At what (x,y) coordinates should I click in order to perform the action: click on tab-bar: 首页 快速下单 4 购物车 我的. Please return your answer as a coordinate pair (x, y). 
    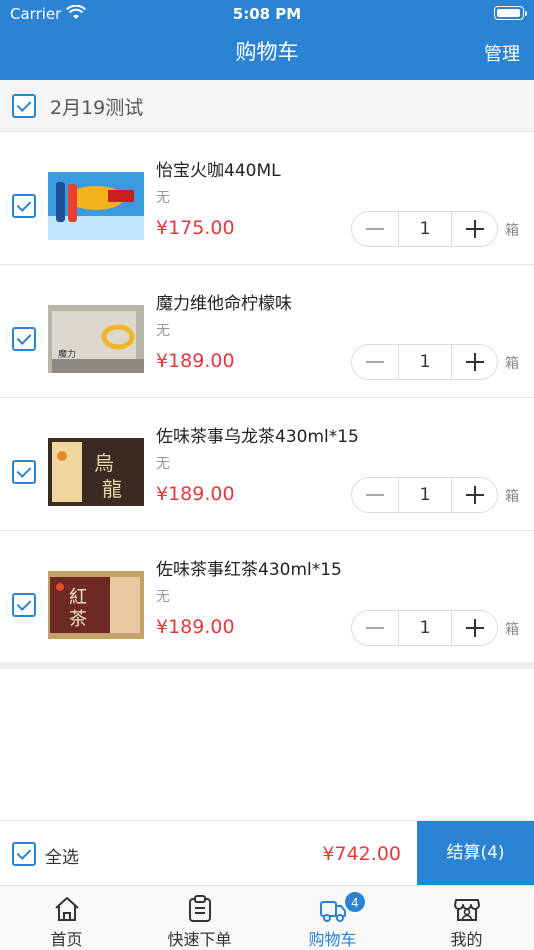
    Looking at the image, I should click on (267, 917).